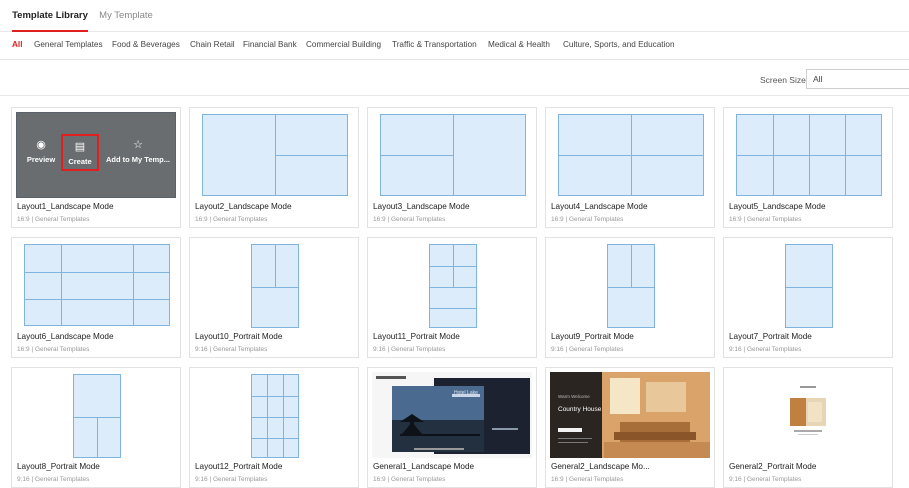  Describe the element at coordinates (270, 44) in the screenshot. I see `category-financial-bank: Financial Bank` at that location.